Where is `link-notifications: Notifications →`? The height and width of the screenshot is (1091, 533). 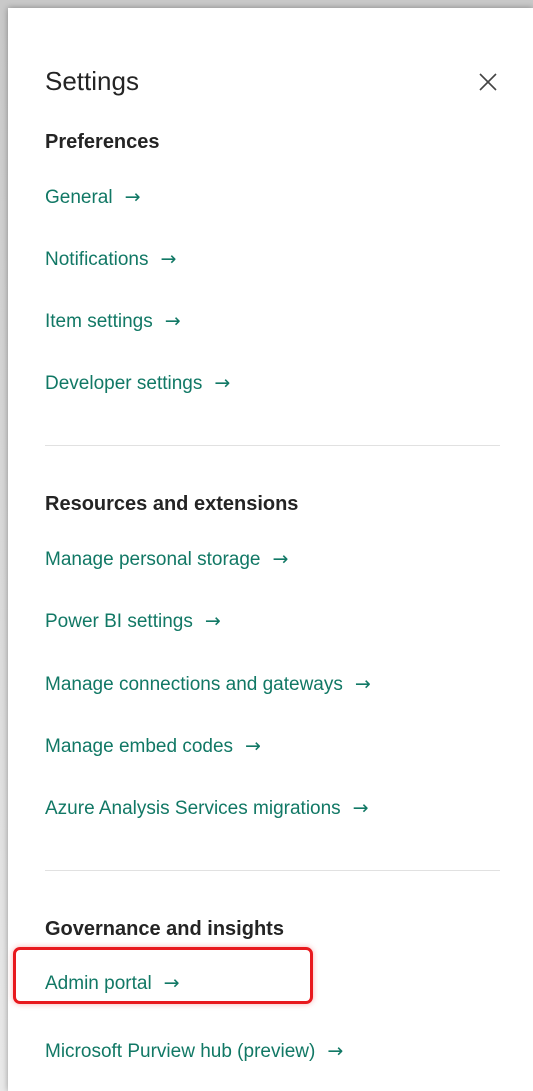 link-notifications: Notifications → is located at coordinates (110, 259).